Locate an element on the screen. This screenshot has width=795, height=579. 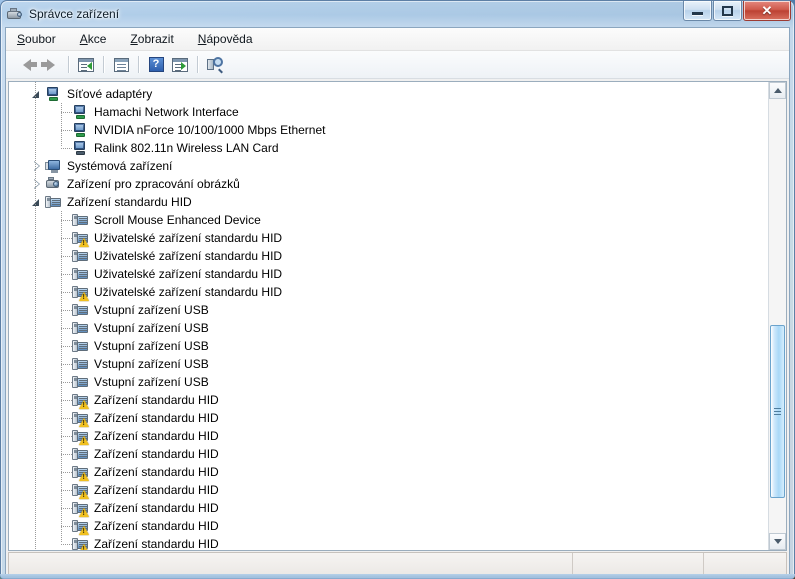
maximize-icon is located at coordinates (727, 10).